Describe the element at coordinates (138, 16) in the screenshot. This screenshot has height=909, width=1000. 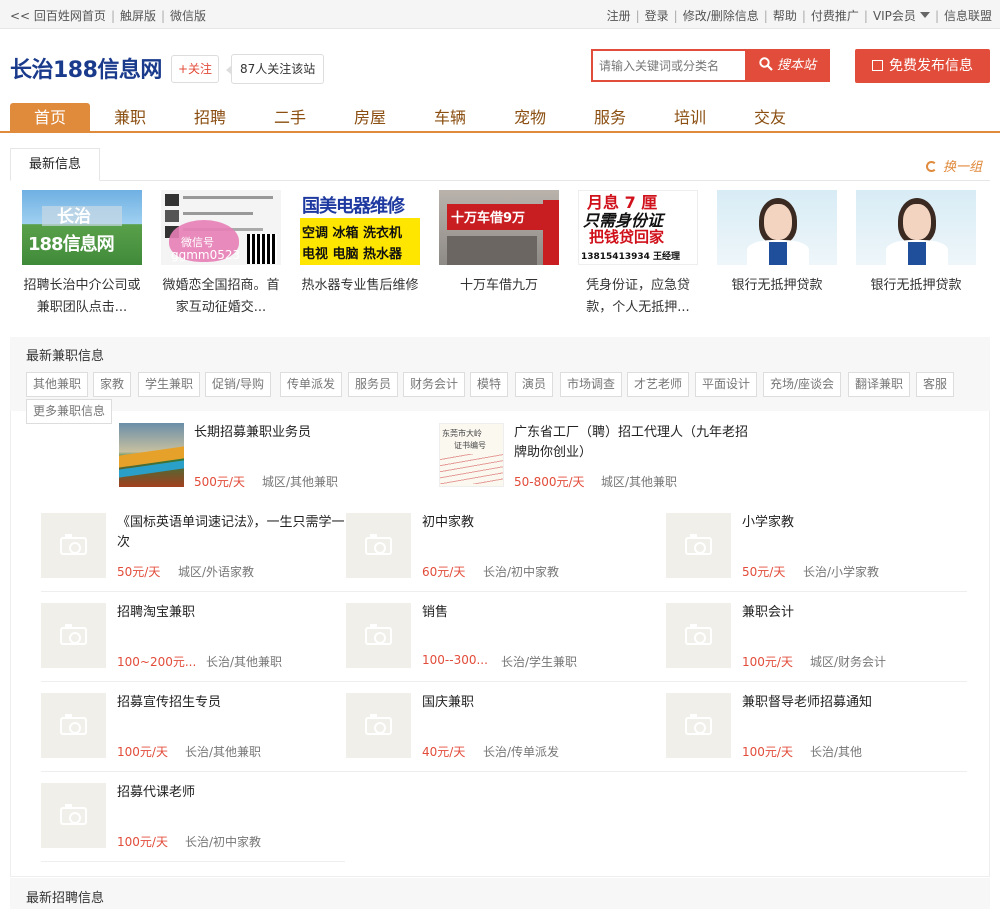
I see `touch-version-link: 触屏版` at that location.